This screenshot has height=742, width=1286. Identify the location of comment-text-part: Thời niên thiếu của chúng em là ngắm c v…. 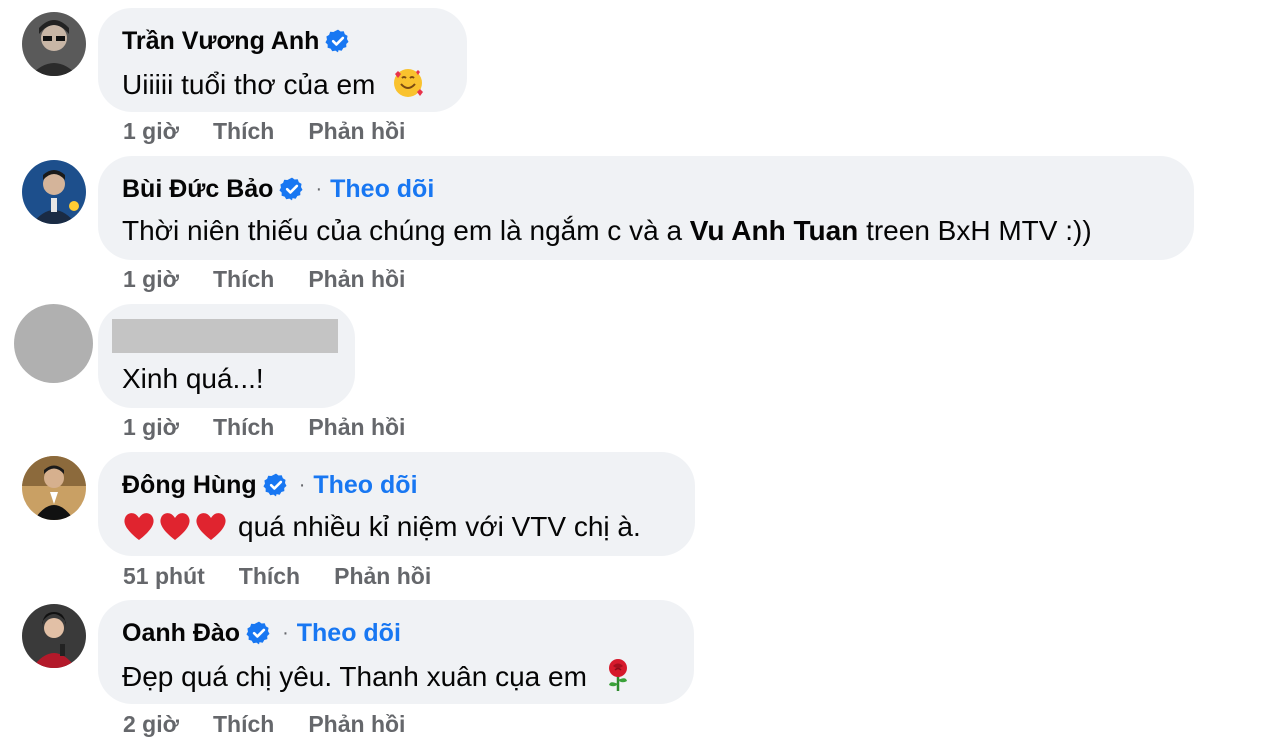
(406, 230).